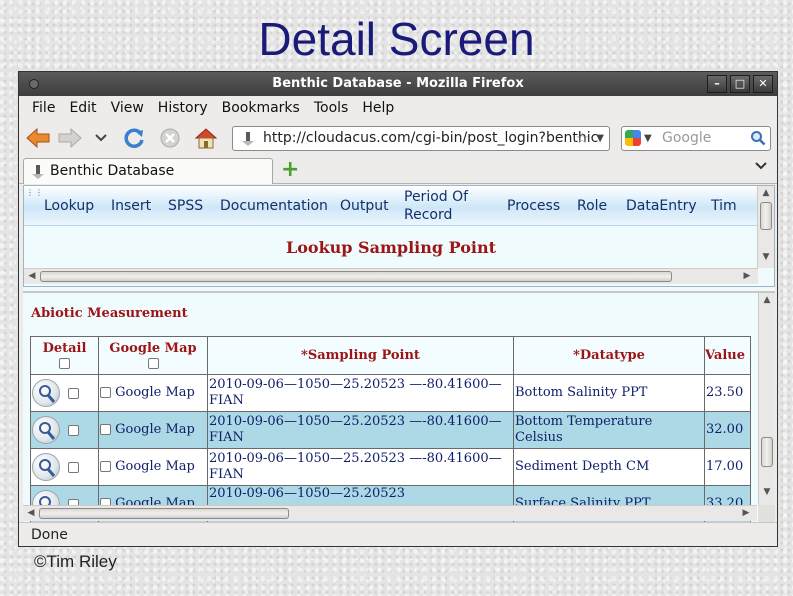  What do you see at coordinates (274, 206) in the screenshot?
I see `nav-documentation: Documentation` at bounding box center [274, 206].